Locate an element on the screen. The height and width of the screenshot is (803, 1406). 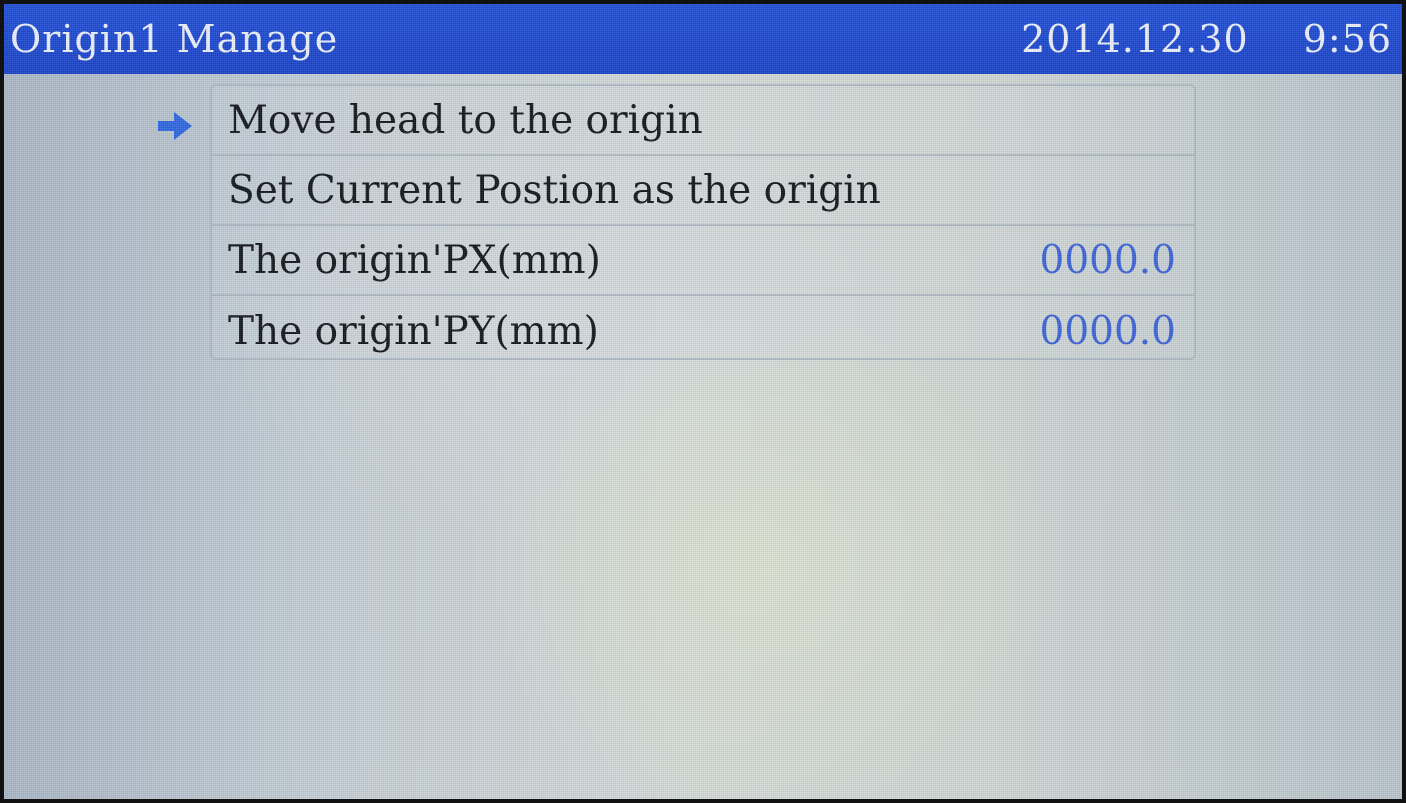
menu-item-origin-py: The origin'PY(mm) 0000.0 is located at coordinates (703, 331).